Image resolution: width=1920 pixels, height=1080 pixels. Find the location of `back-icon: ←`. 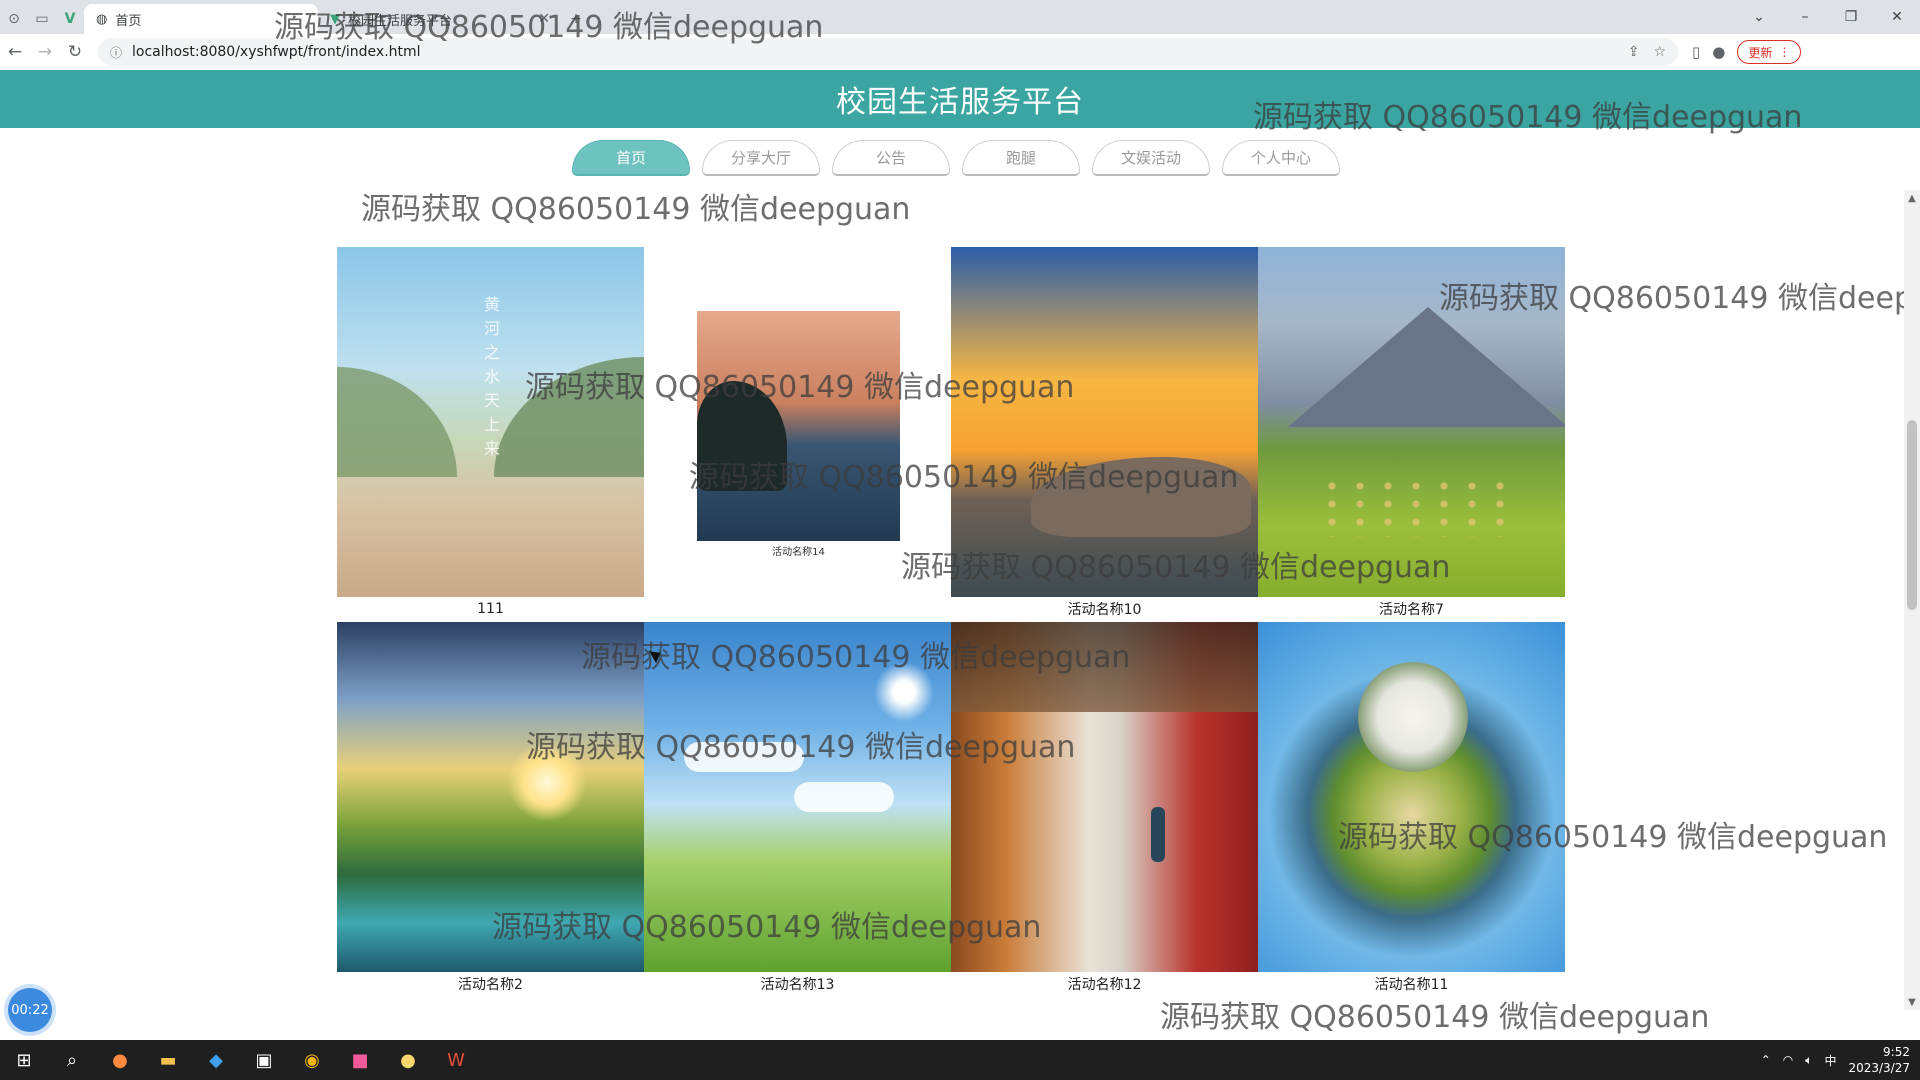

back-icon: ← is located at coordinates (15, 52).